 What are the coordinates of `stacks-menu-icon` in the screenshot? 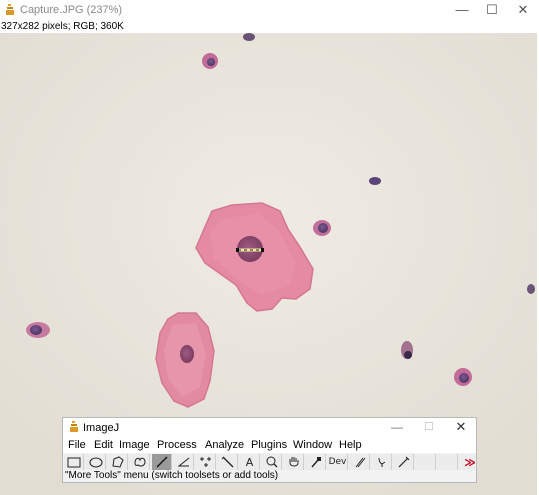 It's located at (360, 462).